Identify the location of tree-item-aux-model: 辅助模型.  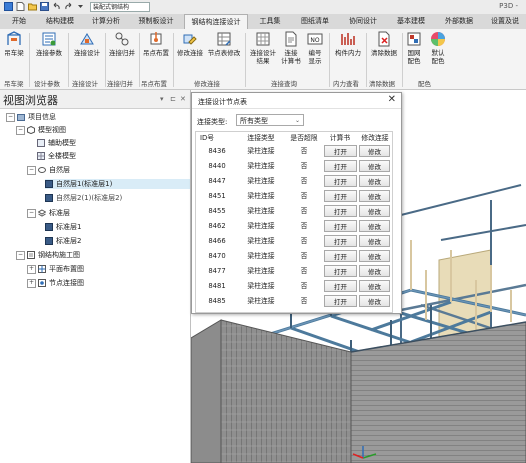
(56, 143).